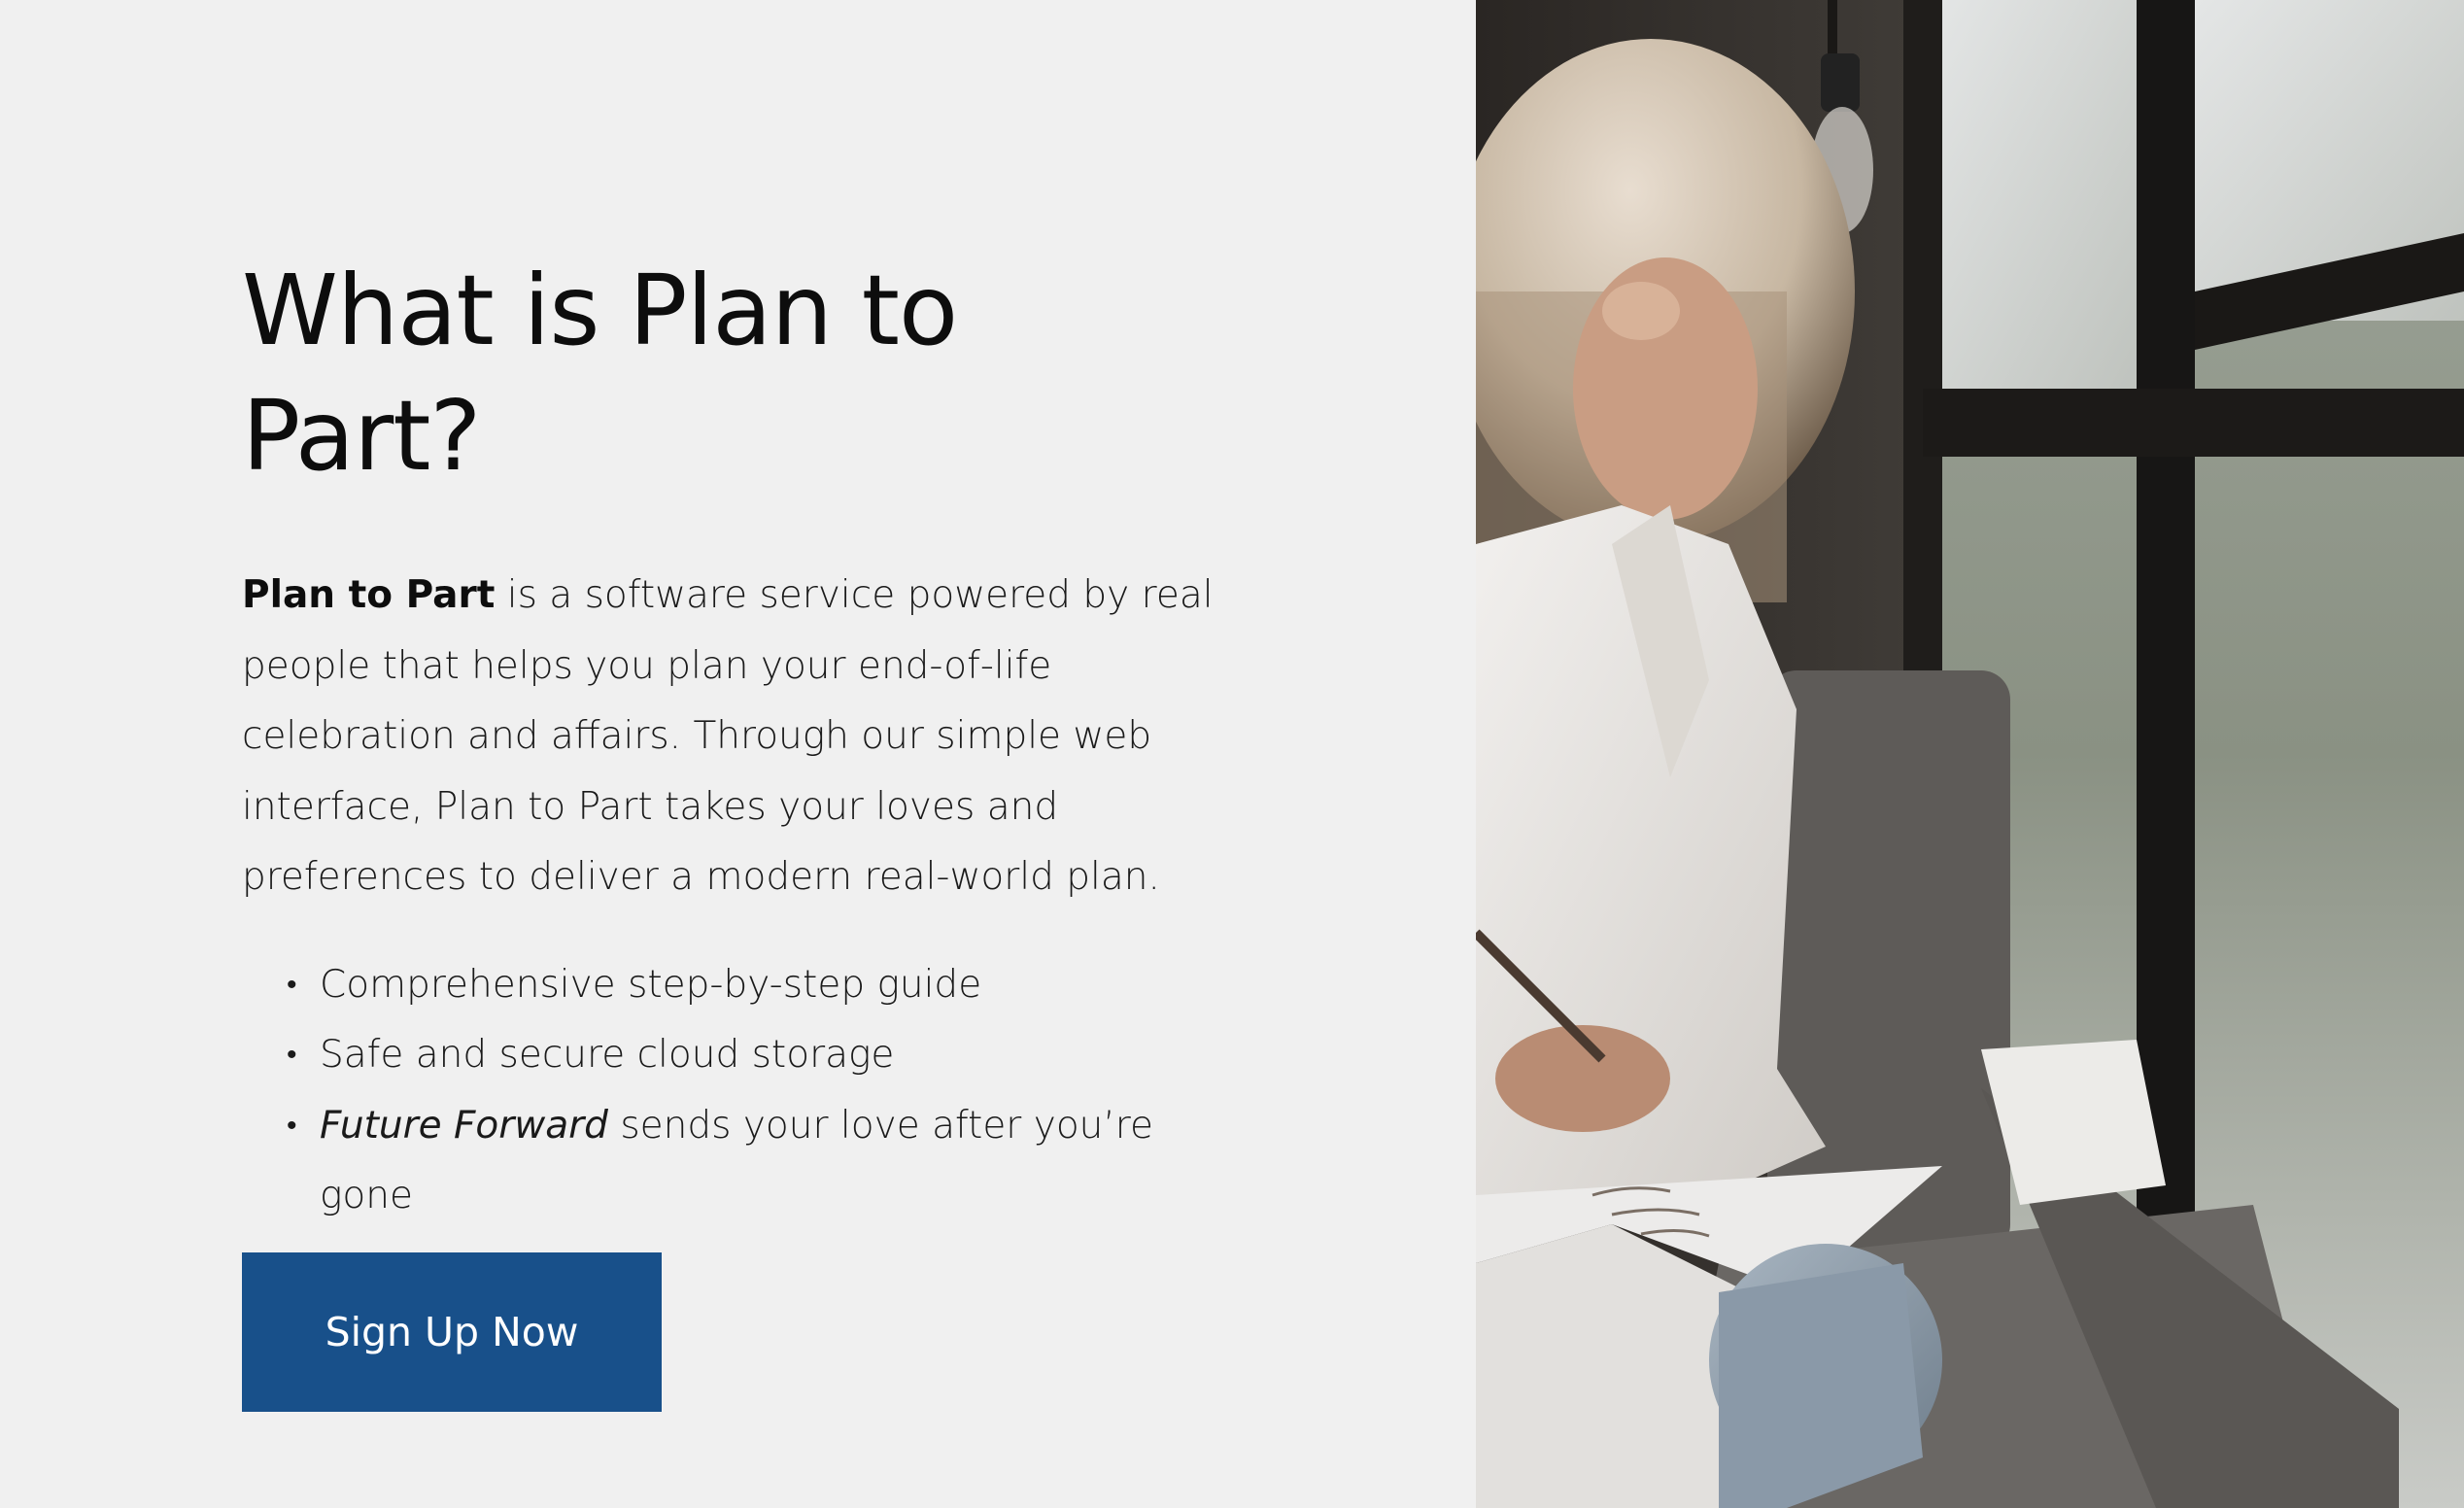 Image resolution: width=2464 pixels, height=1508 pixels. I want to click on sign-up-button: Sign Up Now, so click(452, 1332).